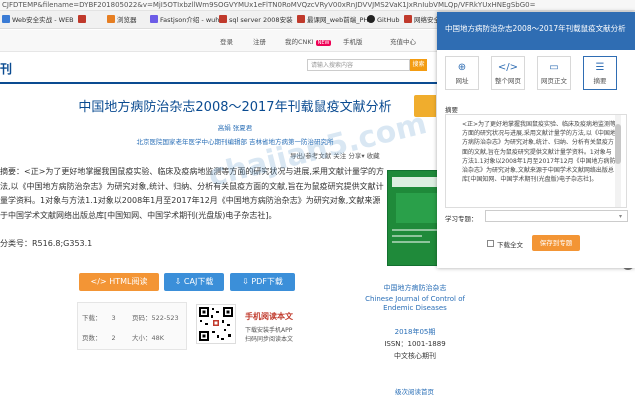 The width and height of the screenshot is (635, 397). What do you see at coordinates (38, 20) in the screenshot?
I see `bookmark-item: Web安全实战 - WEB` at bounding box center [38, 20].